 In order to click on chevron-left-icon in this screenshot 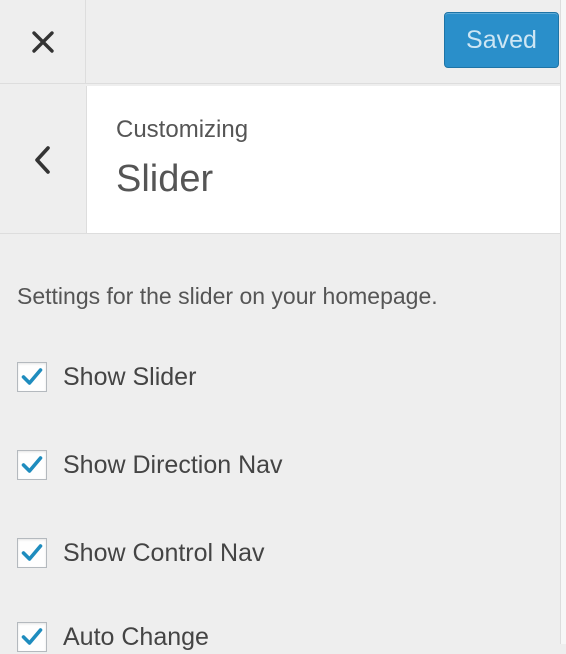, I will do `click(42, 159)`.